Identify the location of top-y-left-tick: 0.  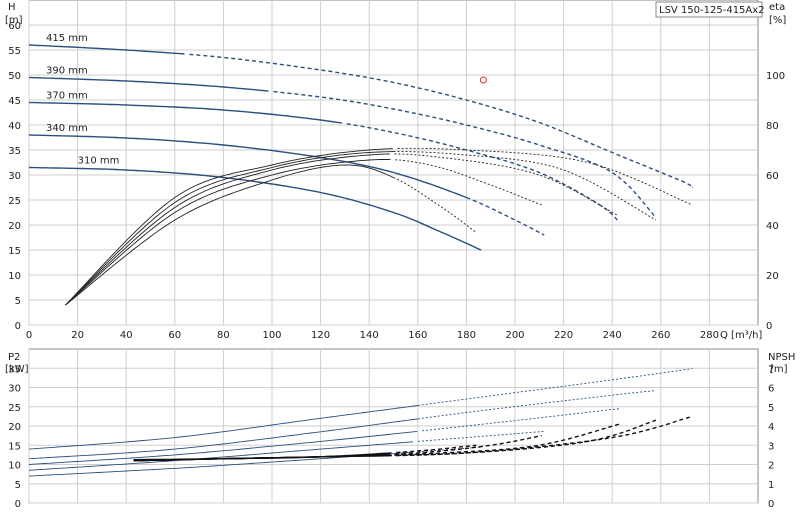
(18, 326).